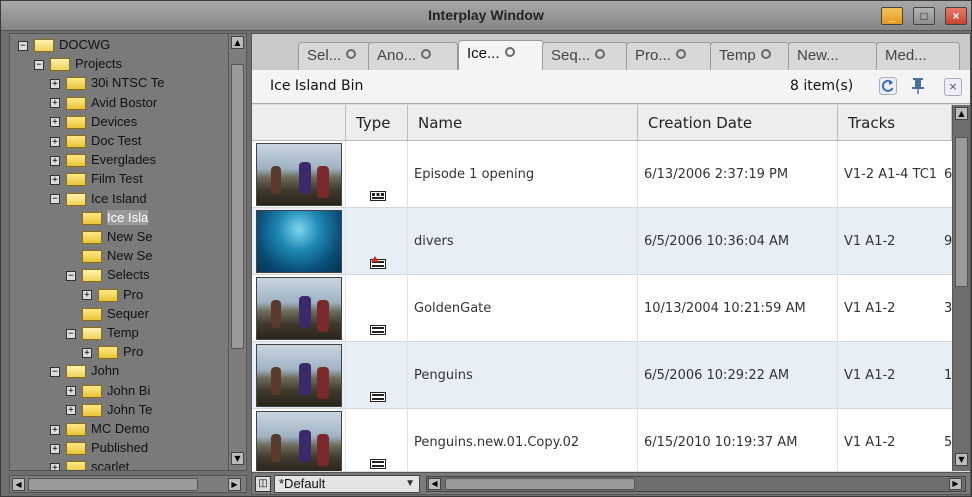 This screenshot has width=972, height=497. What do you see at coordinates (78, 64) in the screenshot?
I see `tree-item: − Projects` at bounding box center [78, 64].